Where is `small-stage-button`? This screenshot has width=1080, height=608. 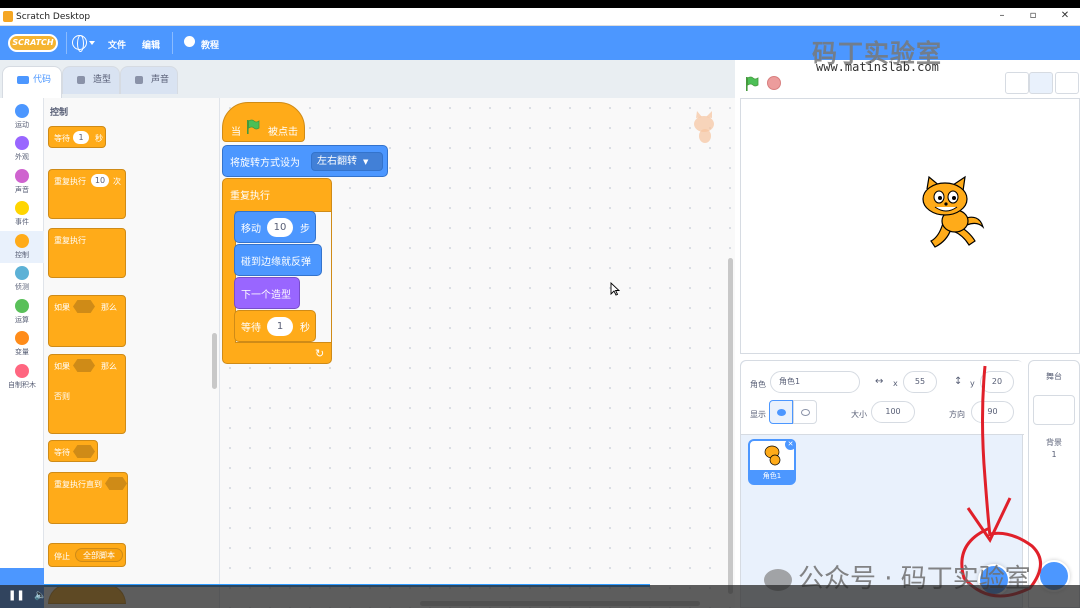 small-stage-button is located at coordinates (1017, 83).